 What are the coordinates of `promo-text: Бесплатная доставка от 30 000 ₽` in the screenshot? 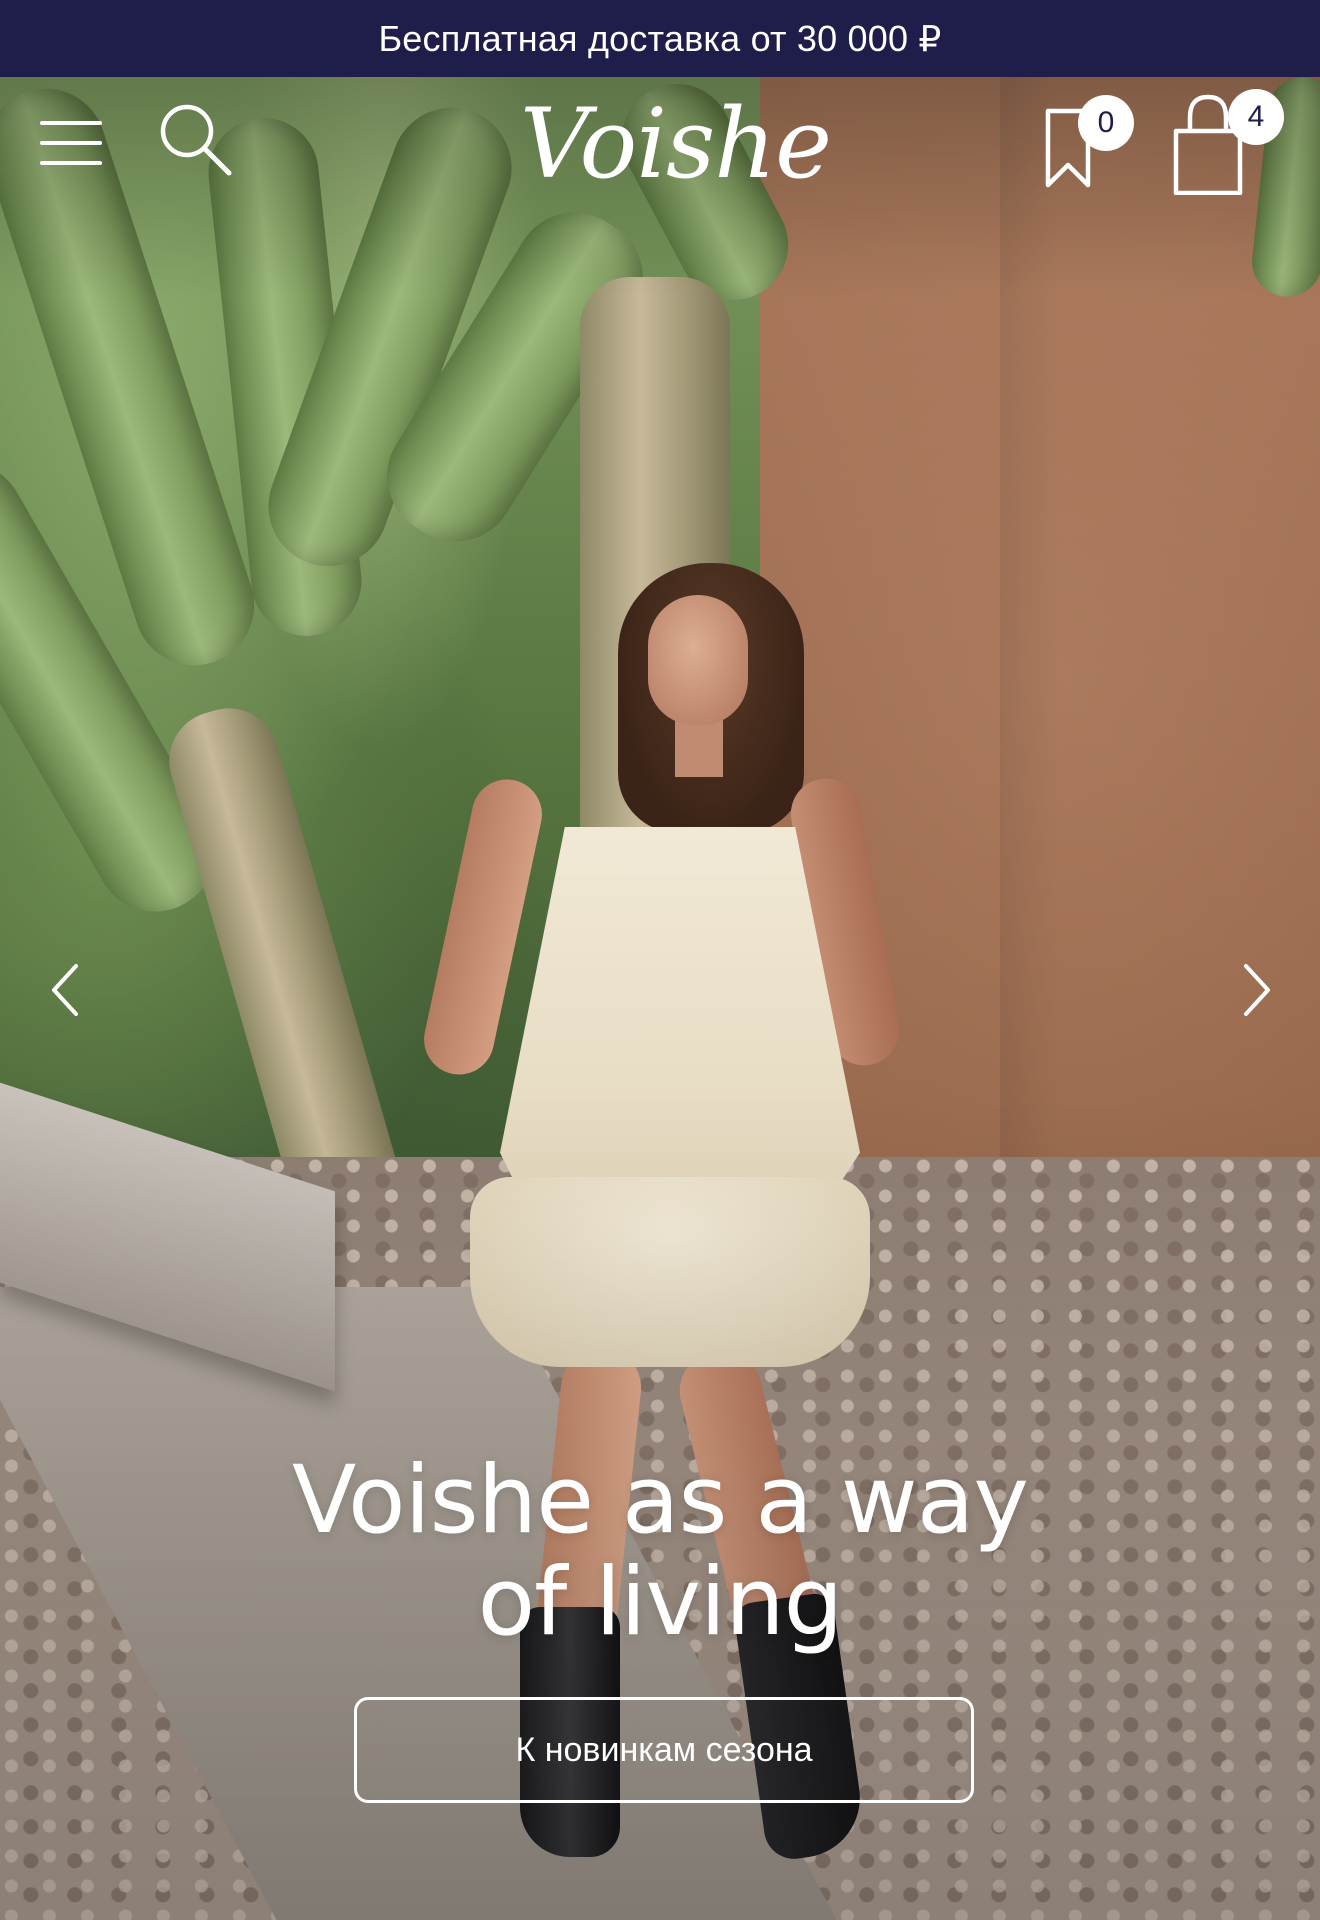 It's located at (660, 38).